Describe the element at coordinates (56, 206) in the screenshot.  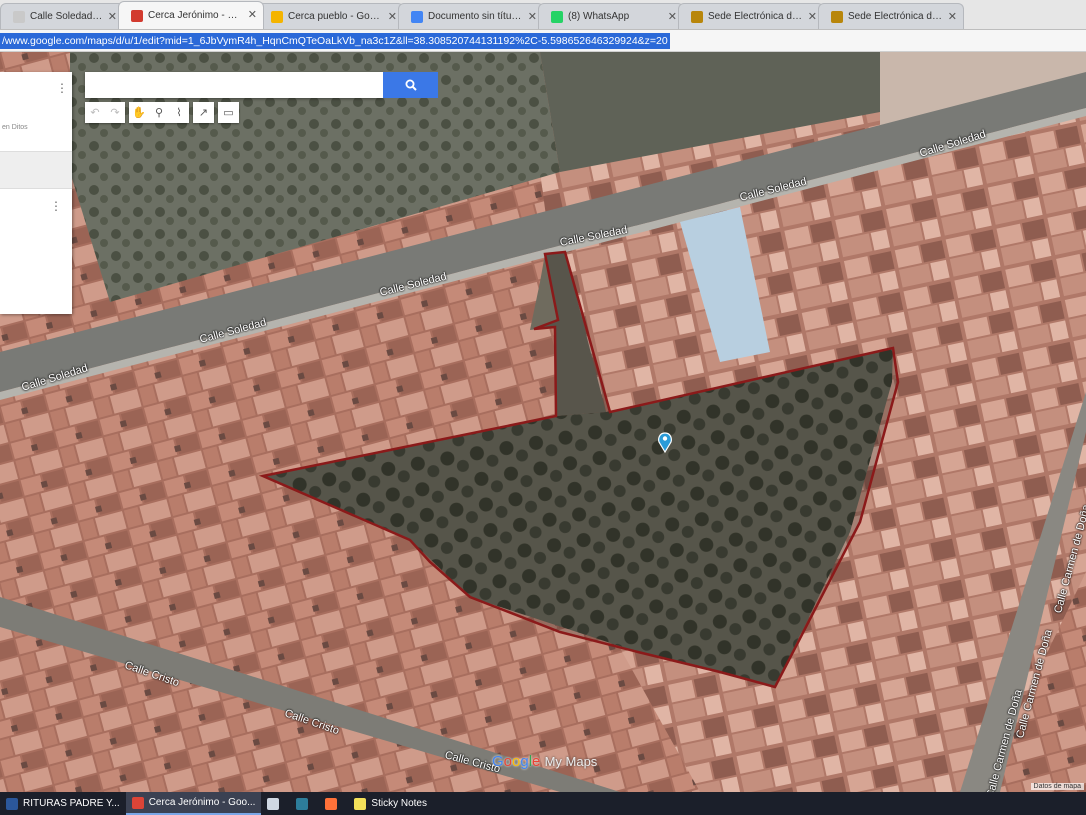
I see `layer-options-icon: ⋮` at that location.